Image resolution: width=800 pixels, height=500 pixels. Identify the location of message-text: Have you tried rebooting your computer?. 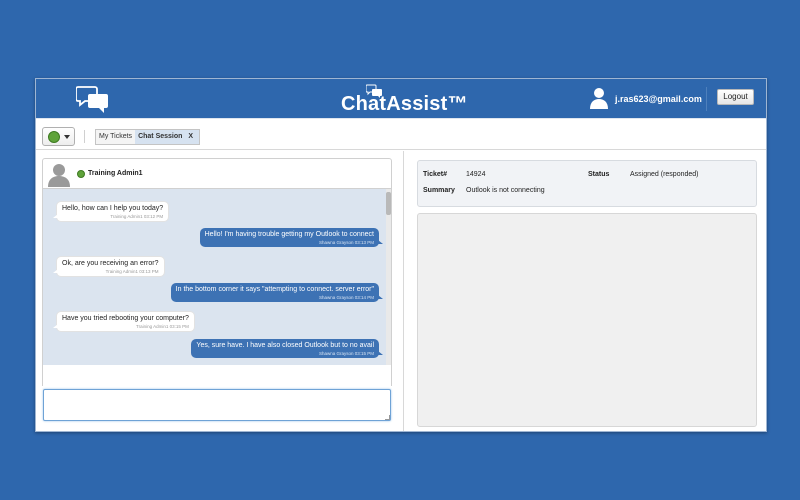
(125, 318).